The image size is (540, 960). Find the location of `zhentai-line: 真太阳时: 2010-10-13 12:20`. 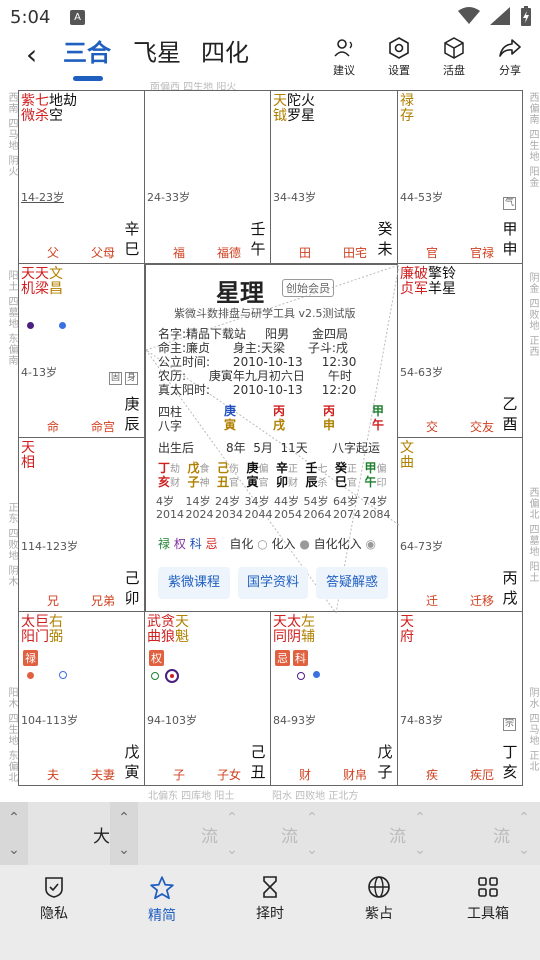

zhentai-line: 真太阳时: 2010-10-13 12:20 is located at coordinates (257, 390).